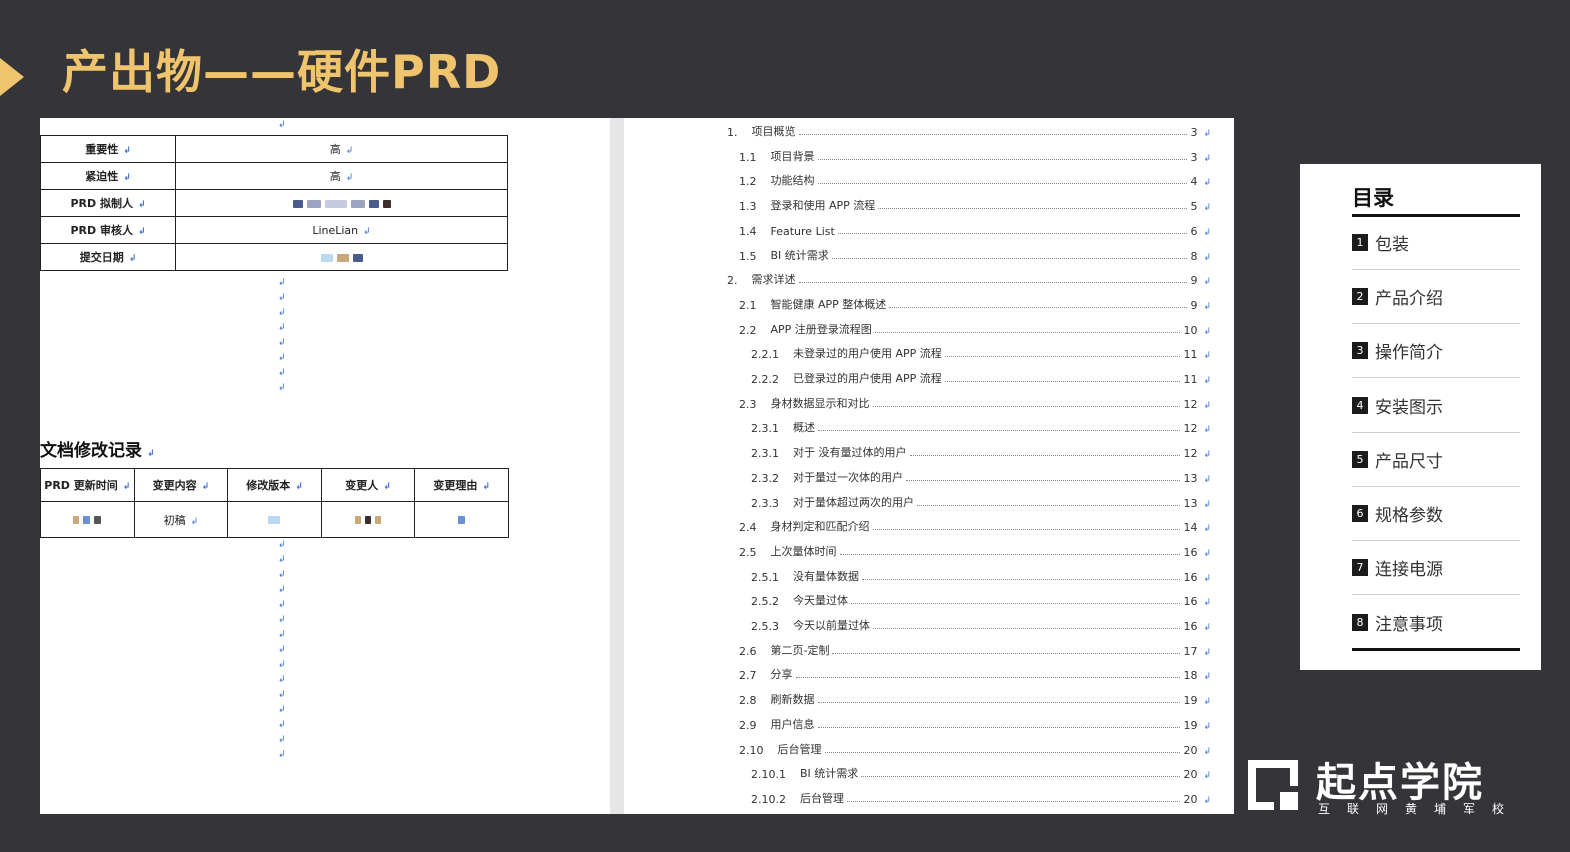 This screenshot has height=852, width=1570. Describe the element at coordinates (181, 519) in the screenshot. I see `revision-cell: 初稿 ↲` at that location.